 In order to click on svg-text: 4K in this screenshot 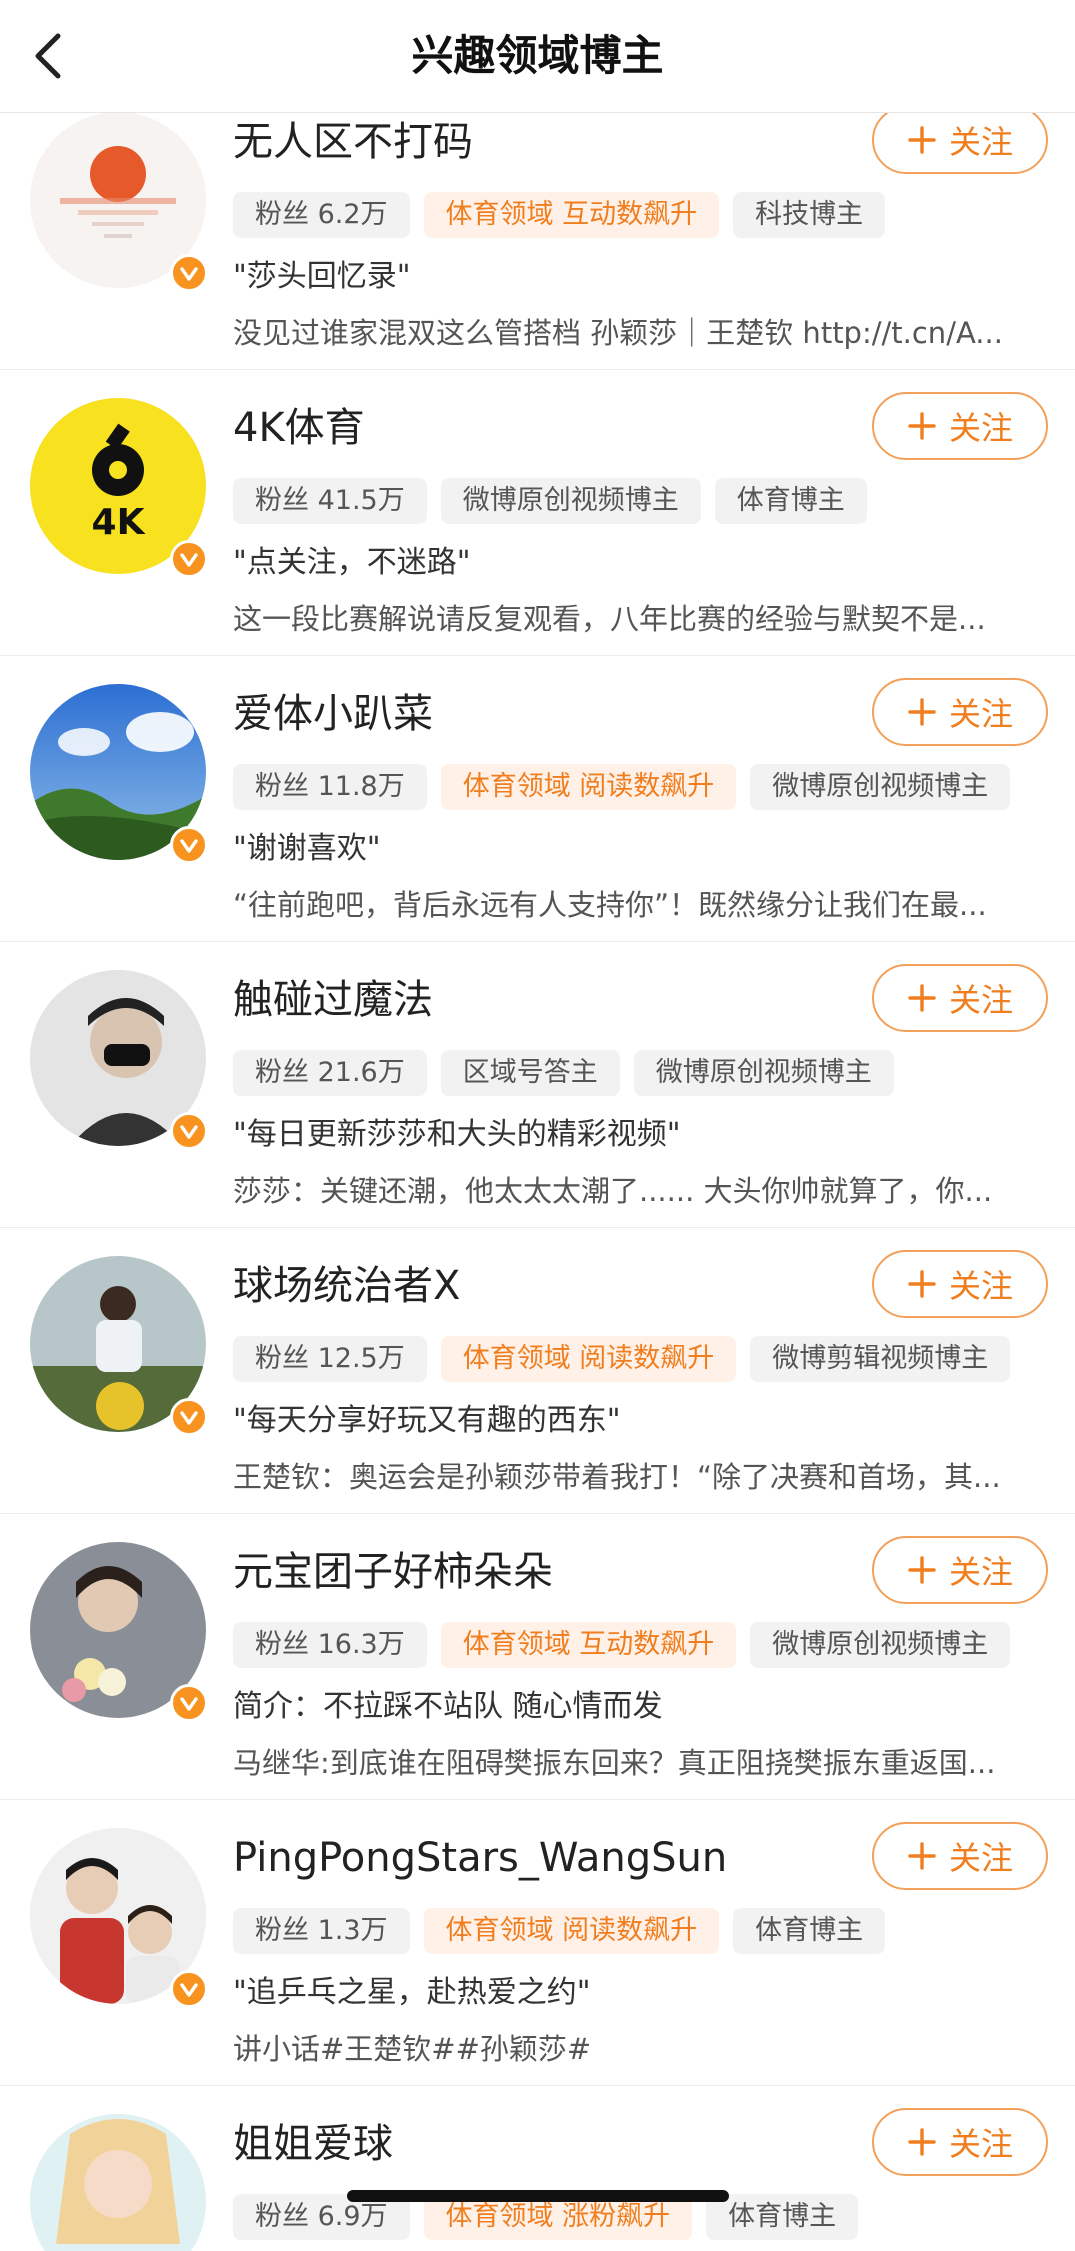, I will do `click(119, 522)`.